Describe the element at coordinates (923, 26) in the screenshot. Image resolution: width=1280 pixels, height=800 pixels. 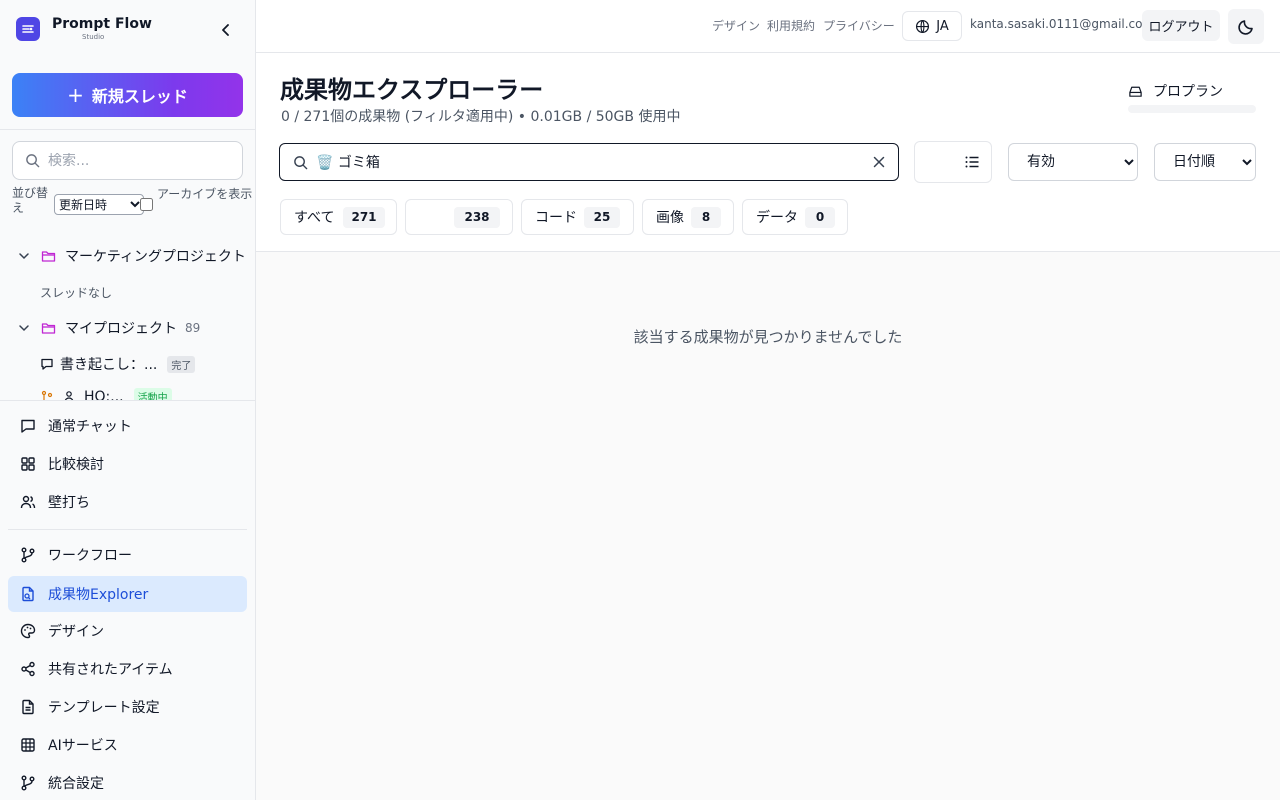
I see `globe-icon` at that location.